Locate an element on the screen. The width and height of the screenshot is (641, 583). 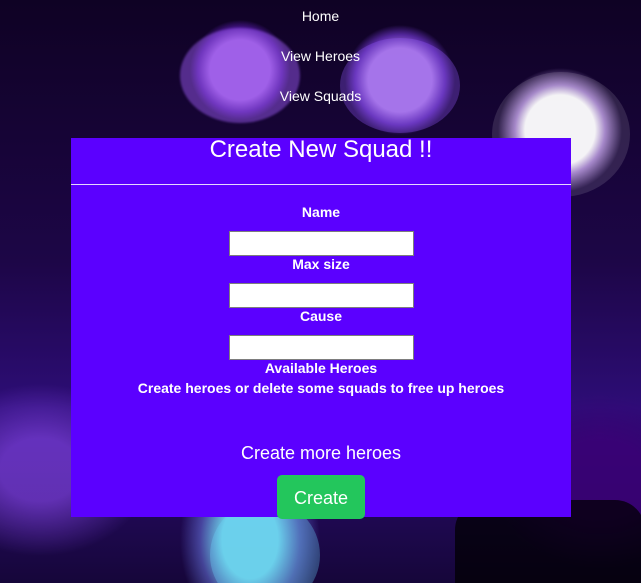
cause-label: Cause is located at coordinates (321, 316).